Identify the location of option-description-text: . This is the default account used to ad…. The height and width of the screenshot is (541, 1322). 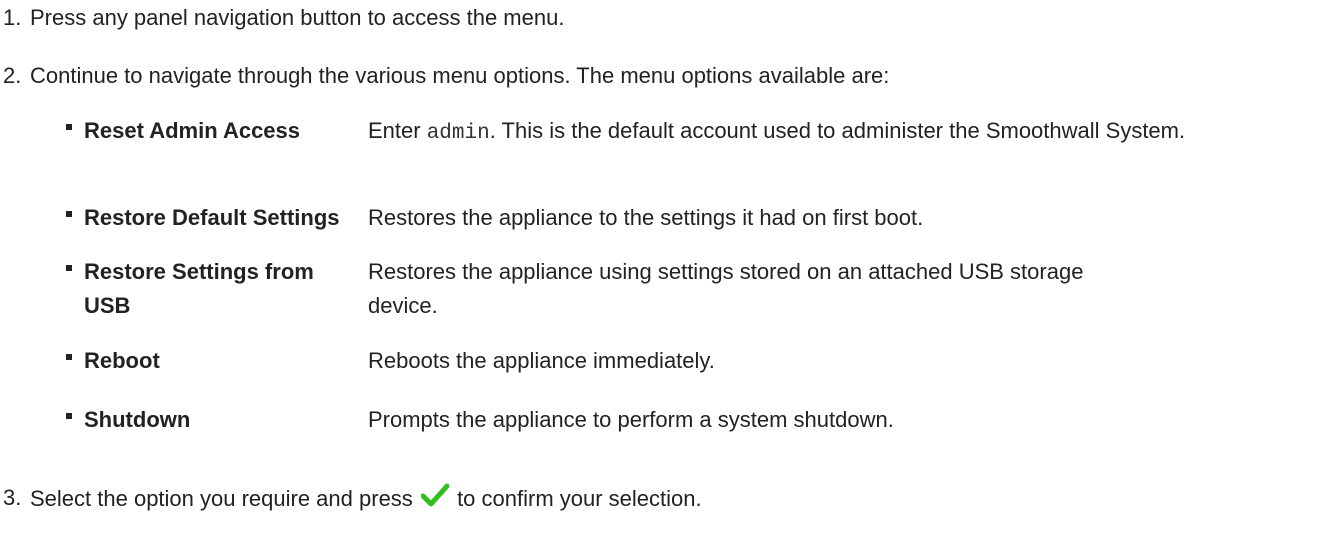
(837, 130).